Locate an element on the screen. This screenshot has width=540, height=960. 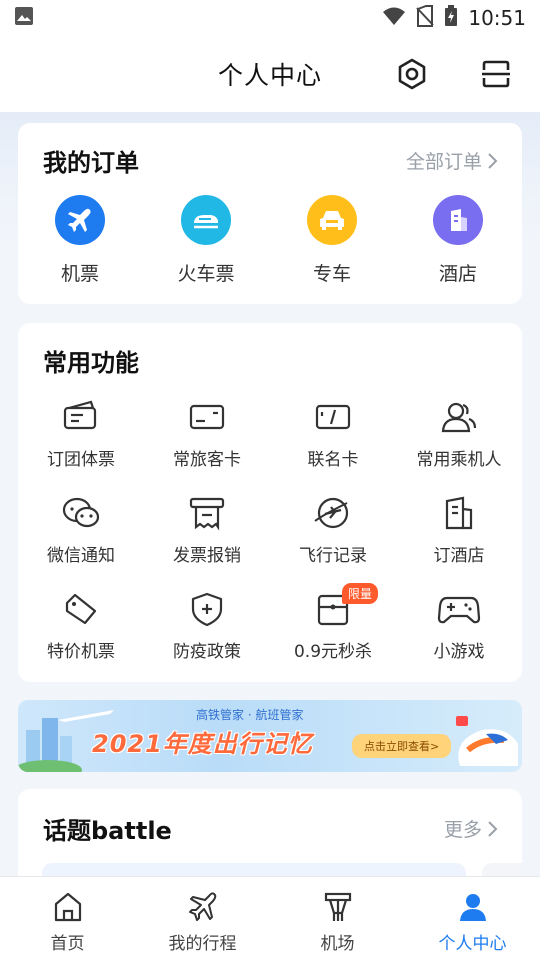
func-epidemic-policy: 防疫政策 is located at coordinates (207, 625).